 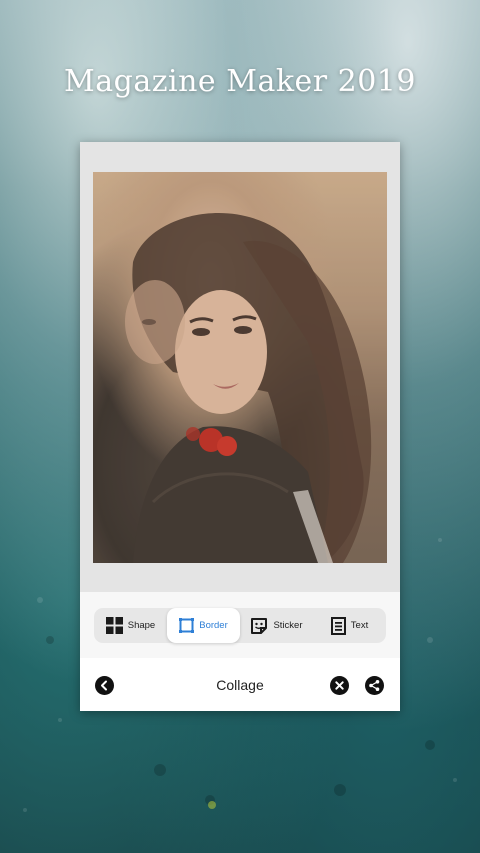 What do you see at coordinates (359, 625) in the screenshot?
I see `tab-text-label: Text` at bounding box center [359, 625].